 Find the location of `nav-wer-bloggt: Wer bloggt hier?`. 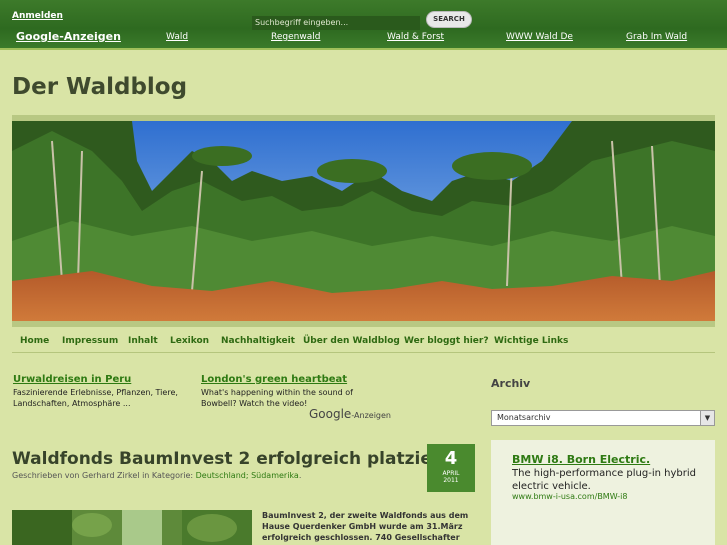

nav-wer-bloggt: Wer bloggt hier? is located at coordinates (446, 341).